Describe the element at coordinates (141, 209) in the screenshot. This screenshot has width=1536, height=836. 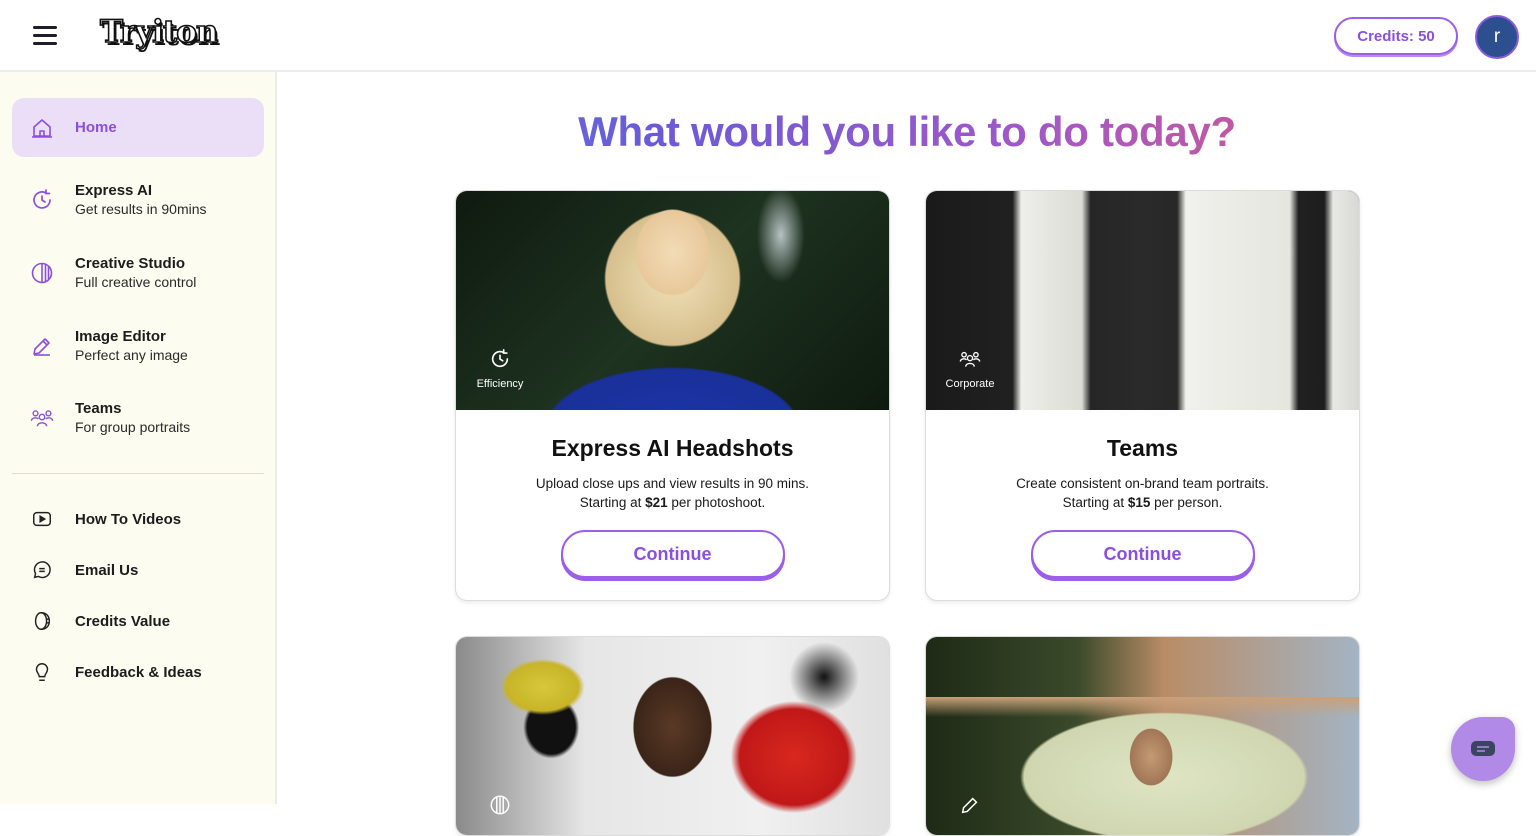
I see `sidebar-item-subtitle: Get results in 90mins` at that location.